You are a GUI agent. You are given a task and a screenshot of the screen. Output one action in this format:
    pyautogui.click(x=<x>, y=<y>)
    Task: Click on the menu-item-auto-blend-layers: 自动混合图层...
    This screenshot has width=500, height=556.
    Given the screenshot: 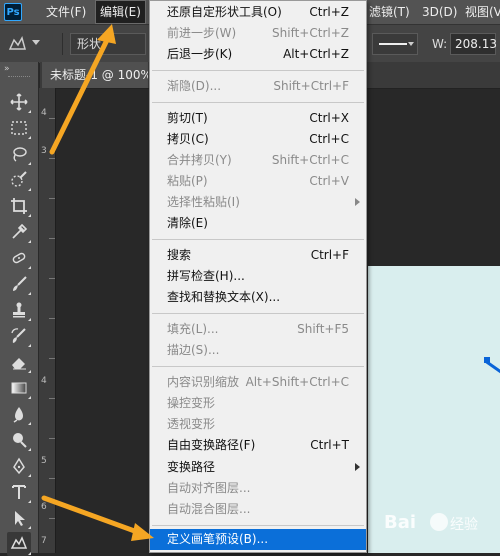 What is the action you would take?
    pyautogui.click(x=258, y=509)
    